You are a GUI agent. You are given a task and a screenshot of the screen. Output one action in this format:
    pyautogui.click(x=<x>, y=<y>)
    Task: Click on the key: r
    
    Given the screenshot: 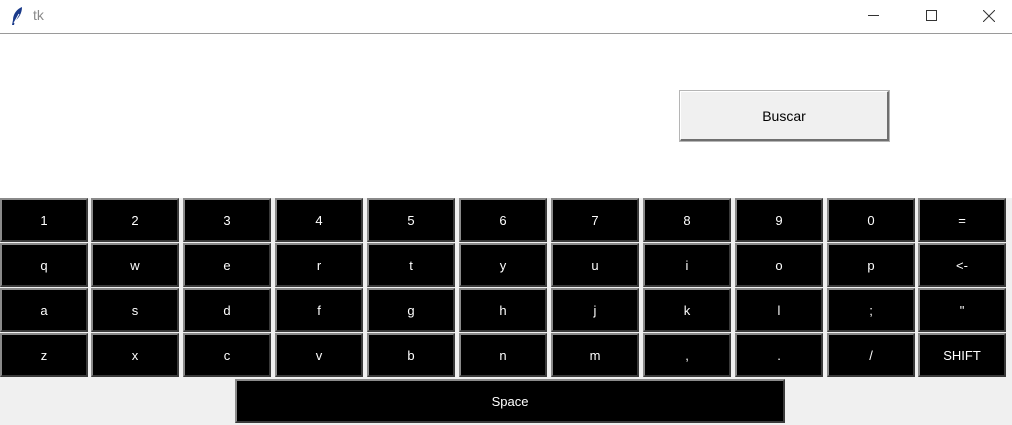 What is the action you would take?
    pyautogui.click(x=319, y=265)
    